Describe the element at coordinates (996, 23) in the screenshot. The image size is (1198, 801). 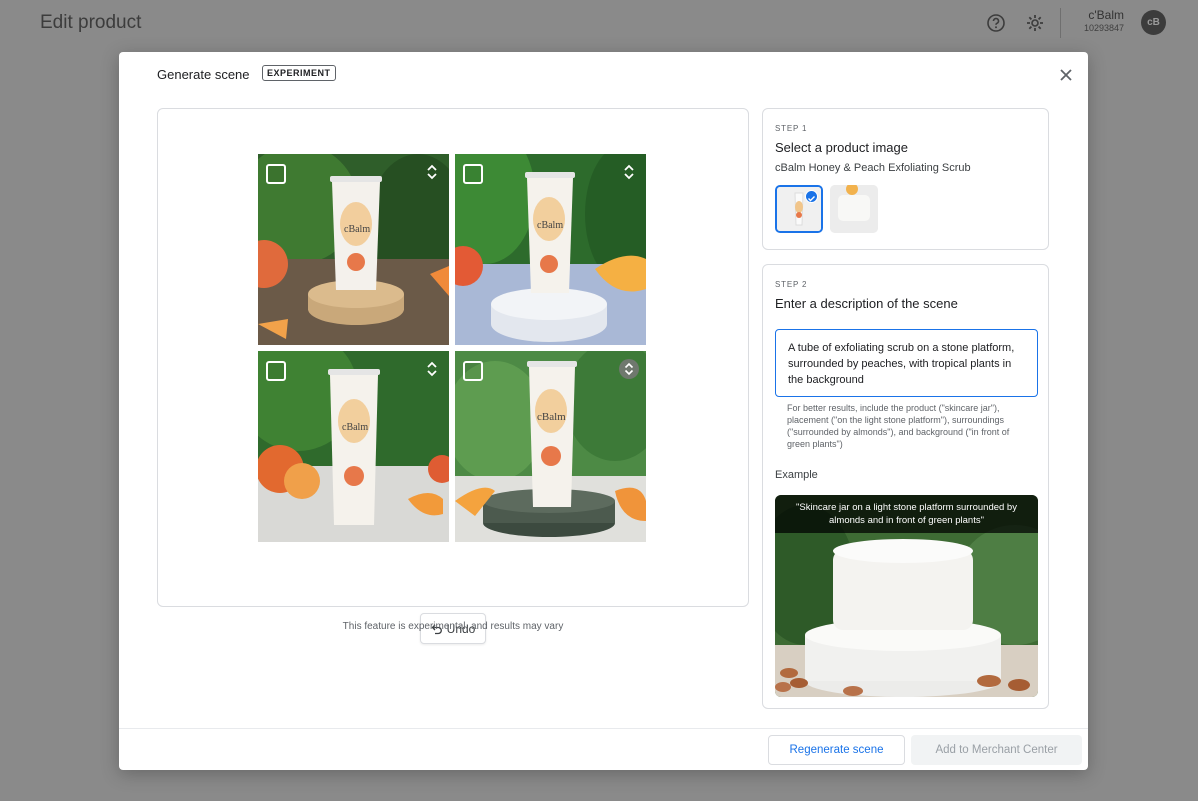
I see `help-icon` at that location.